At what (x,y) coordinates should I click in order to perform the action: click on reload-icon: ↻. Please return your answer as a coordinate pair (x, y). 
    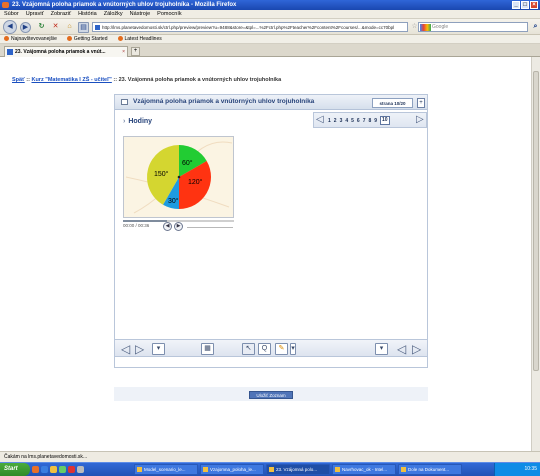
    Looking at the image, I should click on (41, 27).